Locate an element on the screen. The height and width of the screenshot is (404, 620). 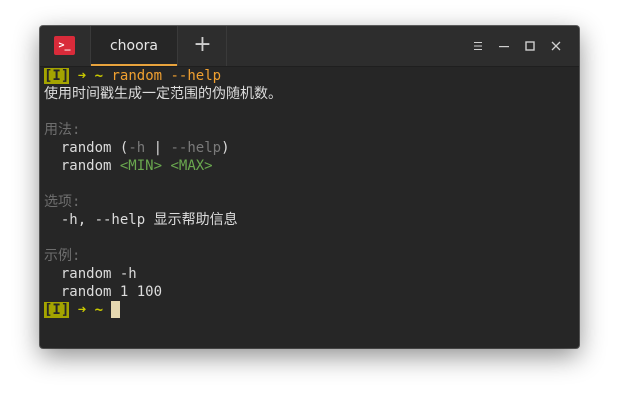
tab-label: choora is located at coordinates (134, 46).